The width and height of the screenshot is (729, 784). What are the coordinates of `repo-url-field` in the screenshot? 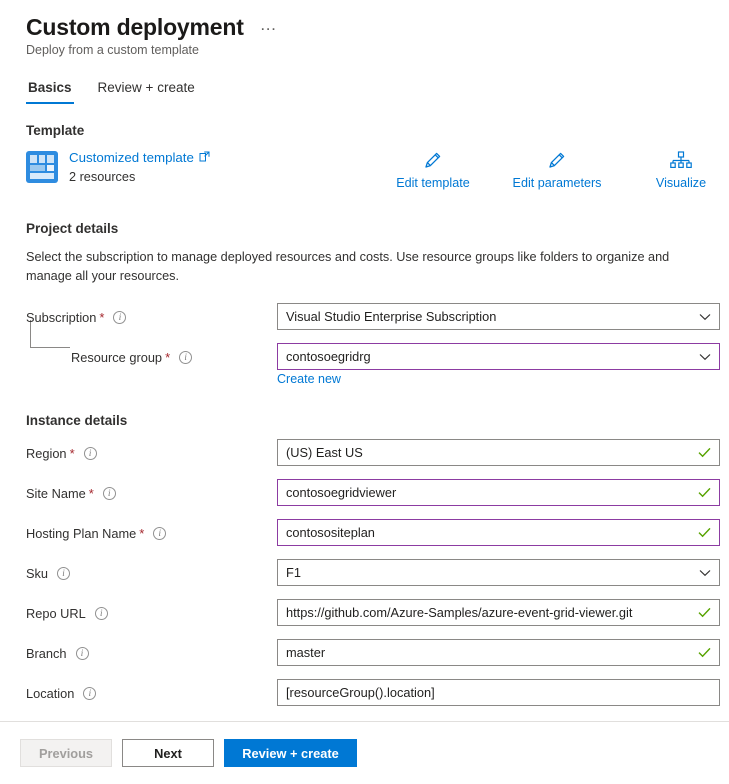 It's located at (498, 613).